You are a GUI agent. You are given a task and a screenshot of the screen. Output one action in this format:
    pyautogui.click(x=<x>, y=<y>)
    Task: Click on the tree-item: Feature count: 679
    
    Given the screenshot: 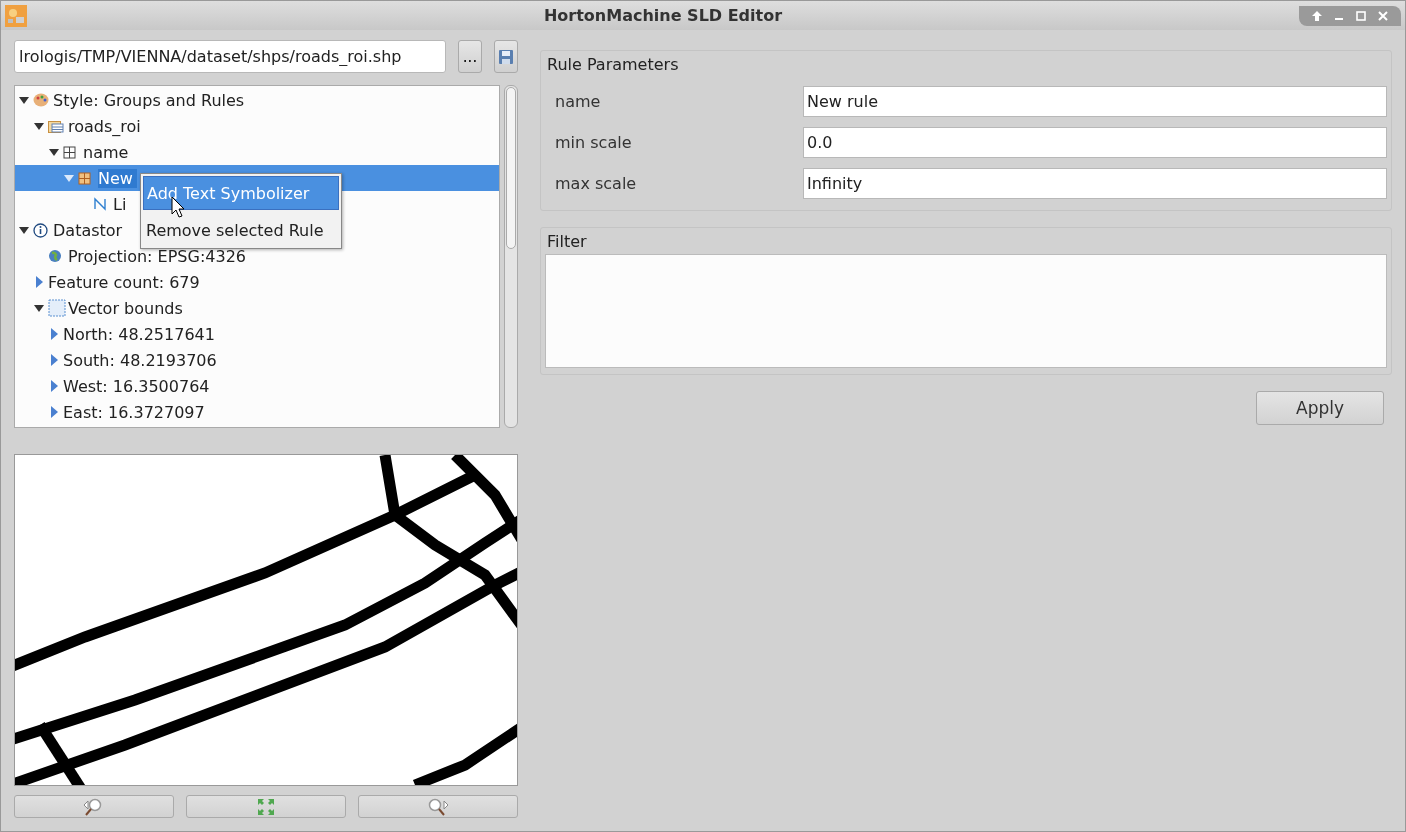 What is the action you would take?
    pyautogui.click(x=124, y=282)
    